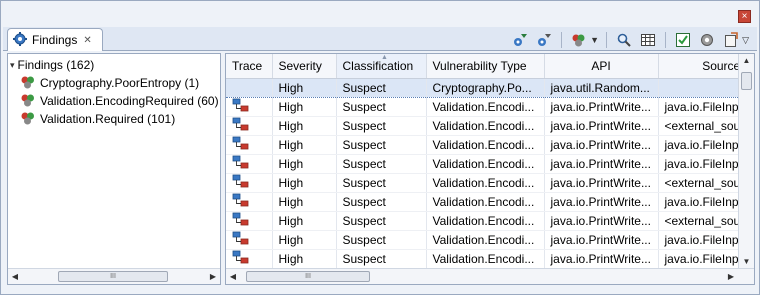 This screenshot has width=760, height=295. I want to click on bug-dropdown-icon, so click(579, 40).